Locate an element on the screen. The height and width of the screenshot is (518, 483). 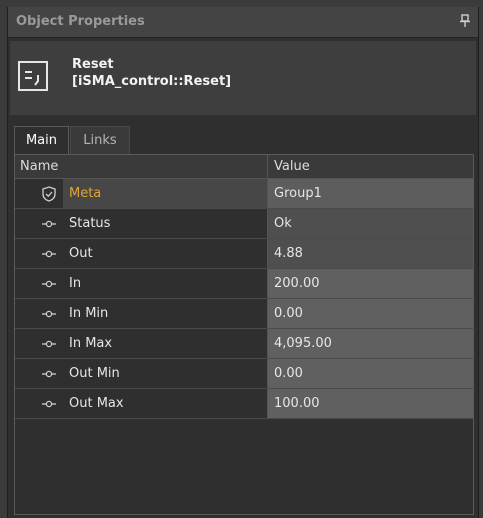
property-tabs: Main Links is located at coordinates (244, 140).